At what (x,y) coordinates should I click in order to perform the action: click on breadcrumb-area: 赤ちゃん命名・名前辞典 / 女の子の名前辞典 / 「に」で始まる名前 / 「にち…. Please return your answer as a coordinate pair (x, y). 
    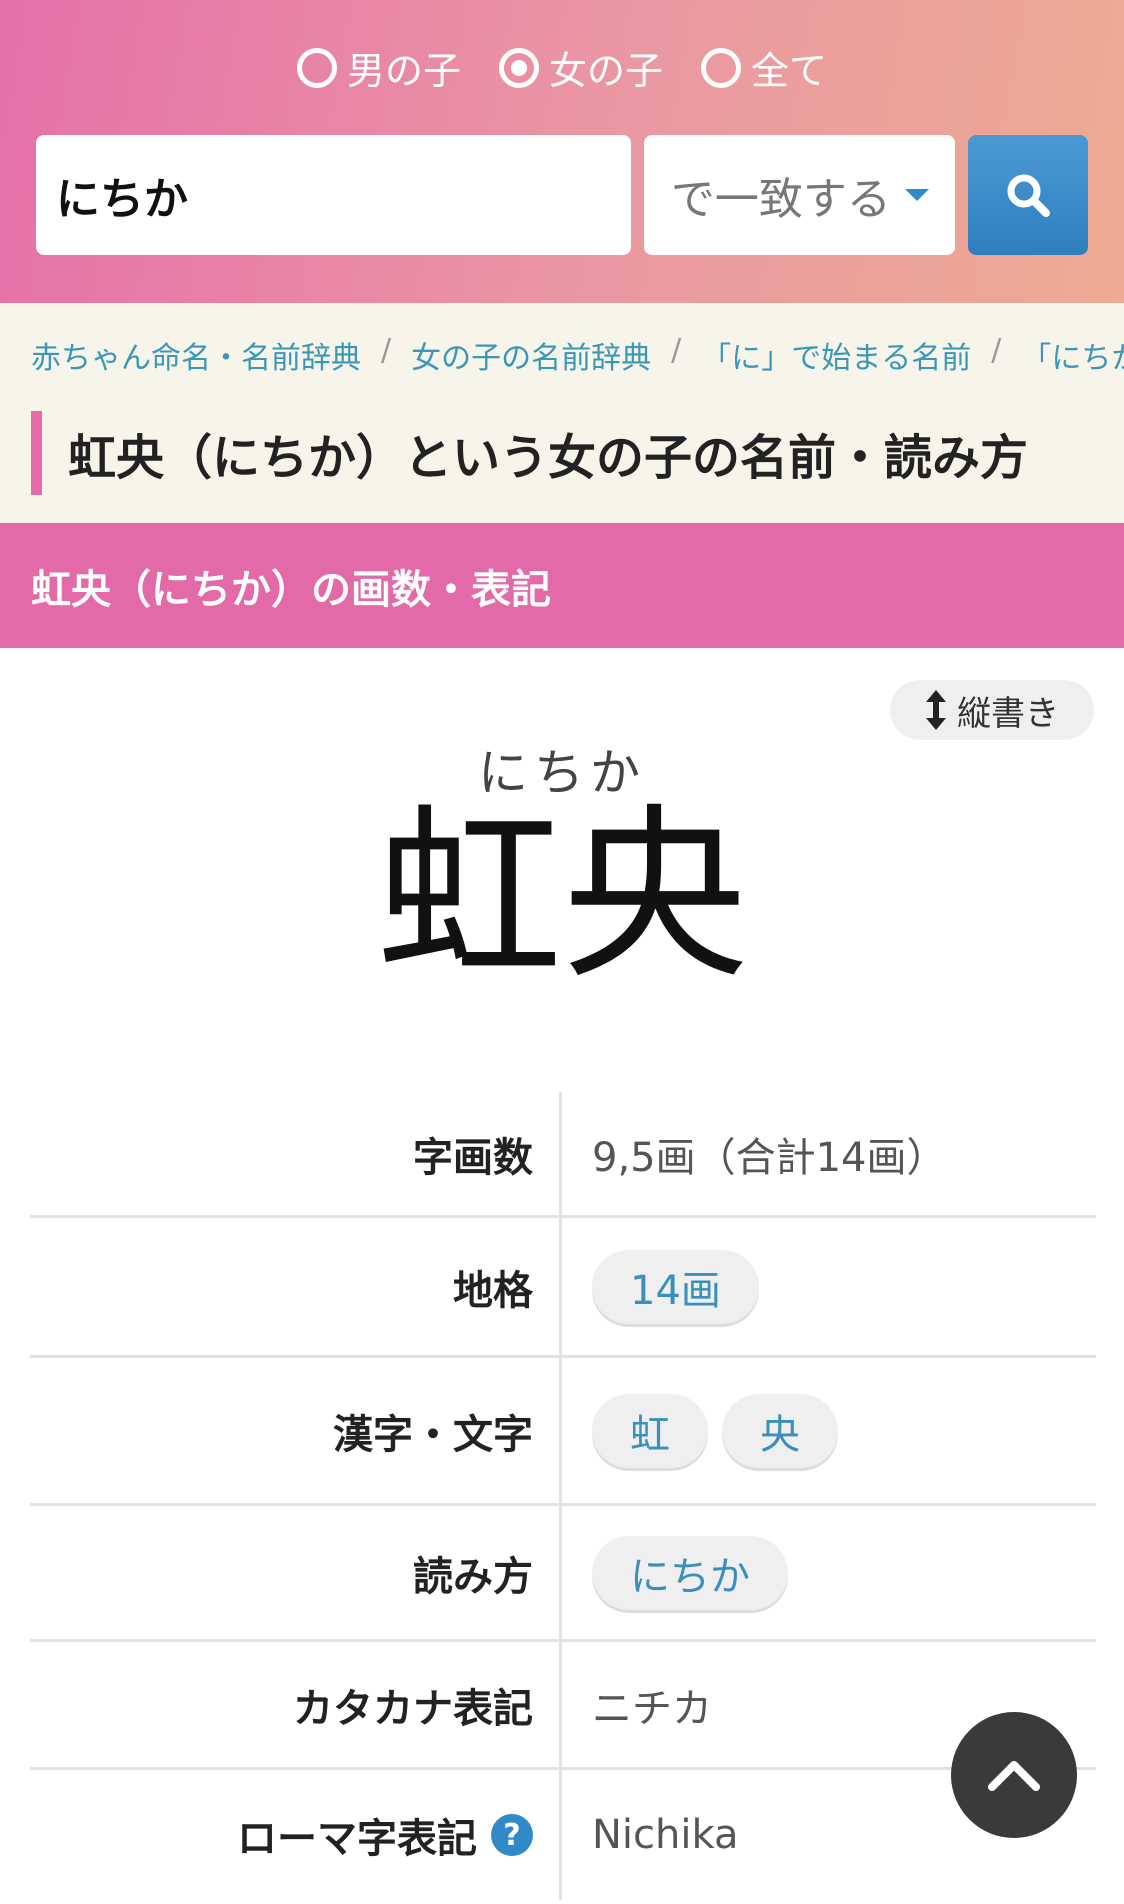
    Looking at the image, I should click on (562, 413).